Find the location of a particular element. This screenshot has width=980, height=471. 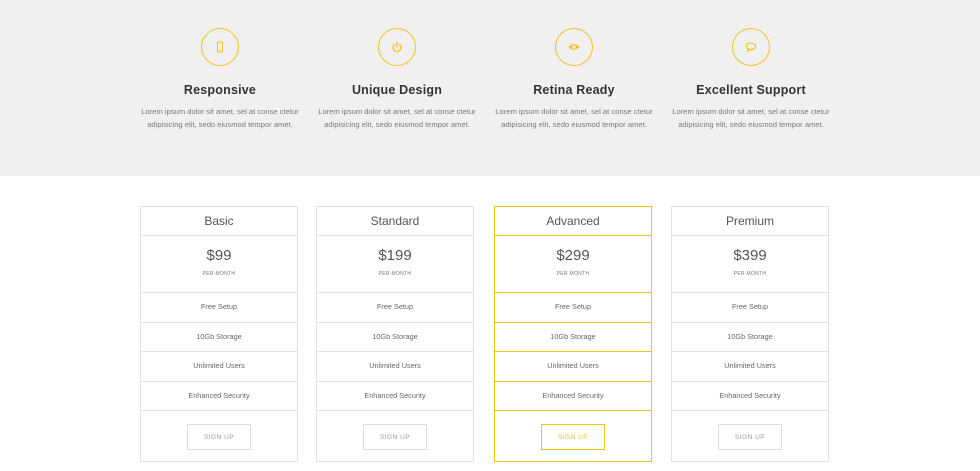

price-box: $99 PER MONTH is located at coordinates (219, 264).